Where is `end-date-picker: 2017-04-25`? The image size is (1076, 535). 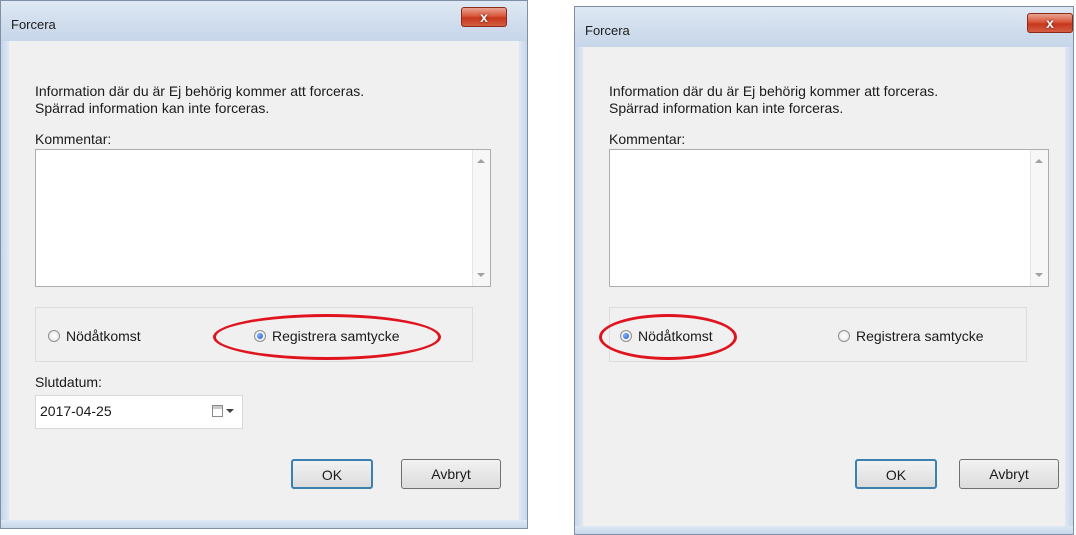
end-date-picker: 2017-04-25 is located at coordinates (139, 412).